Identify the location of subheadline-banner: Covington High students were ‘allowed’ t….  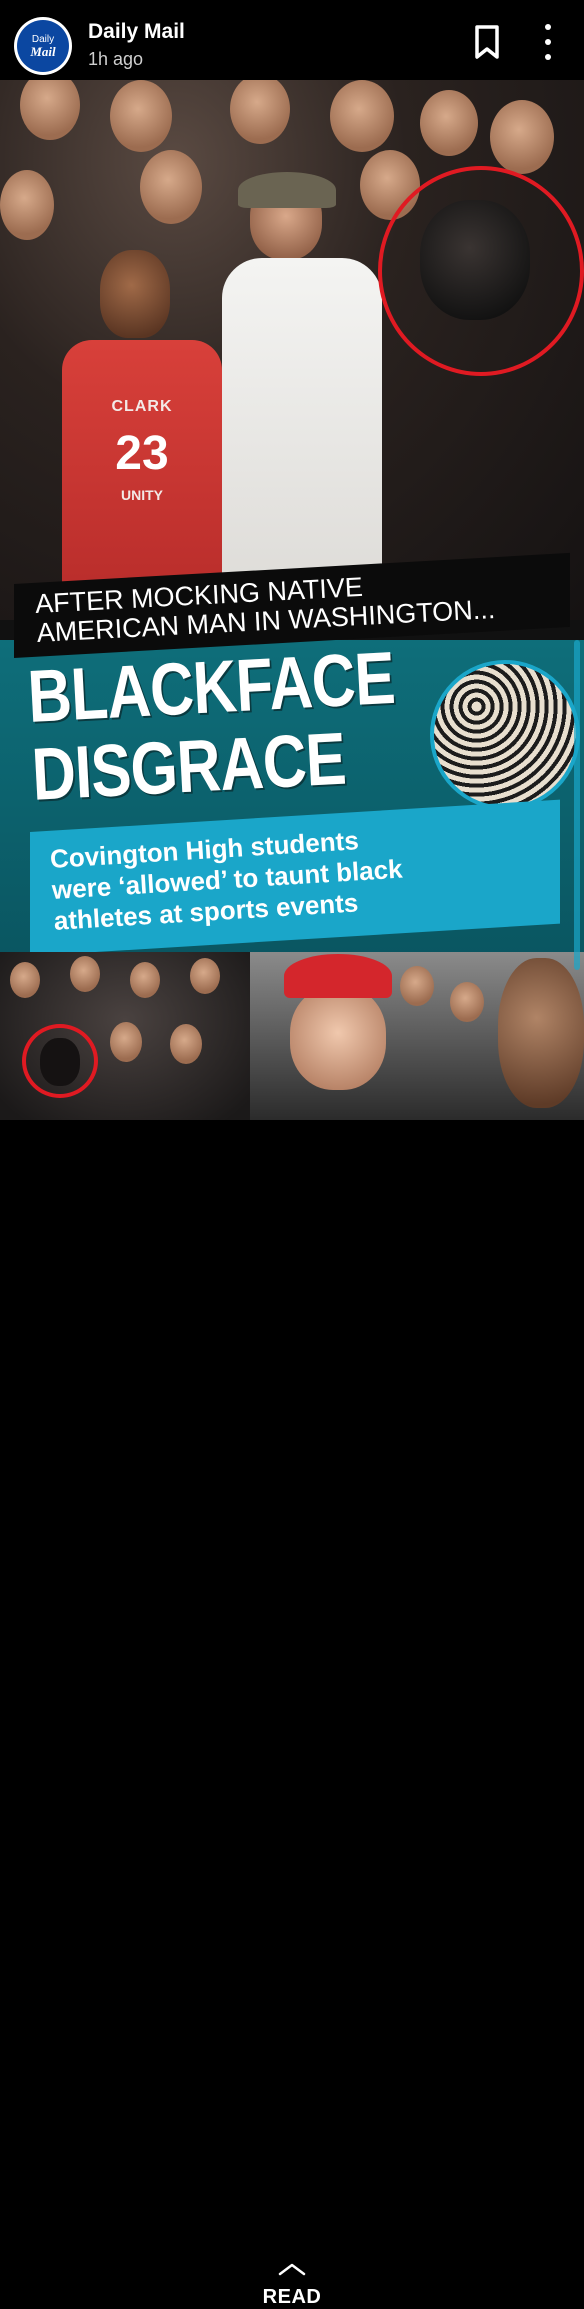
(292, 880).